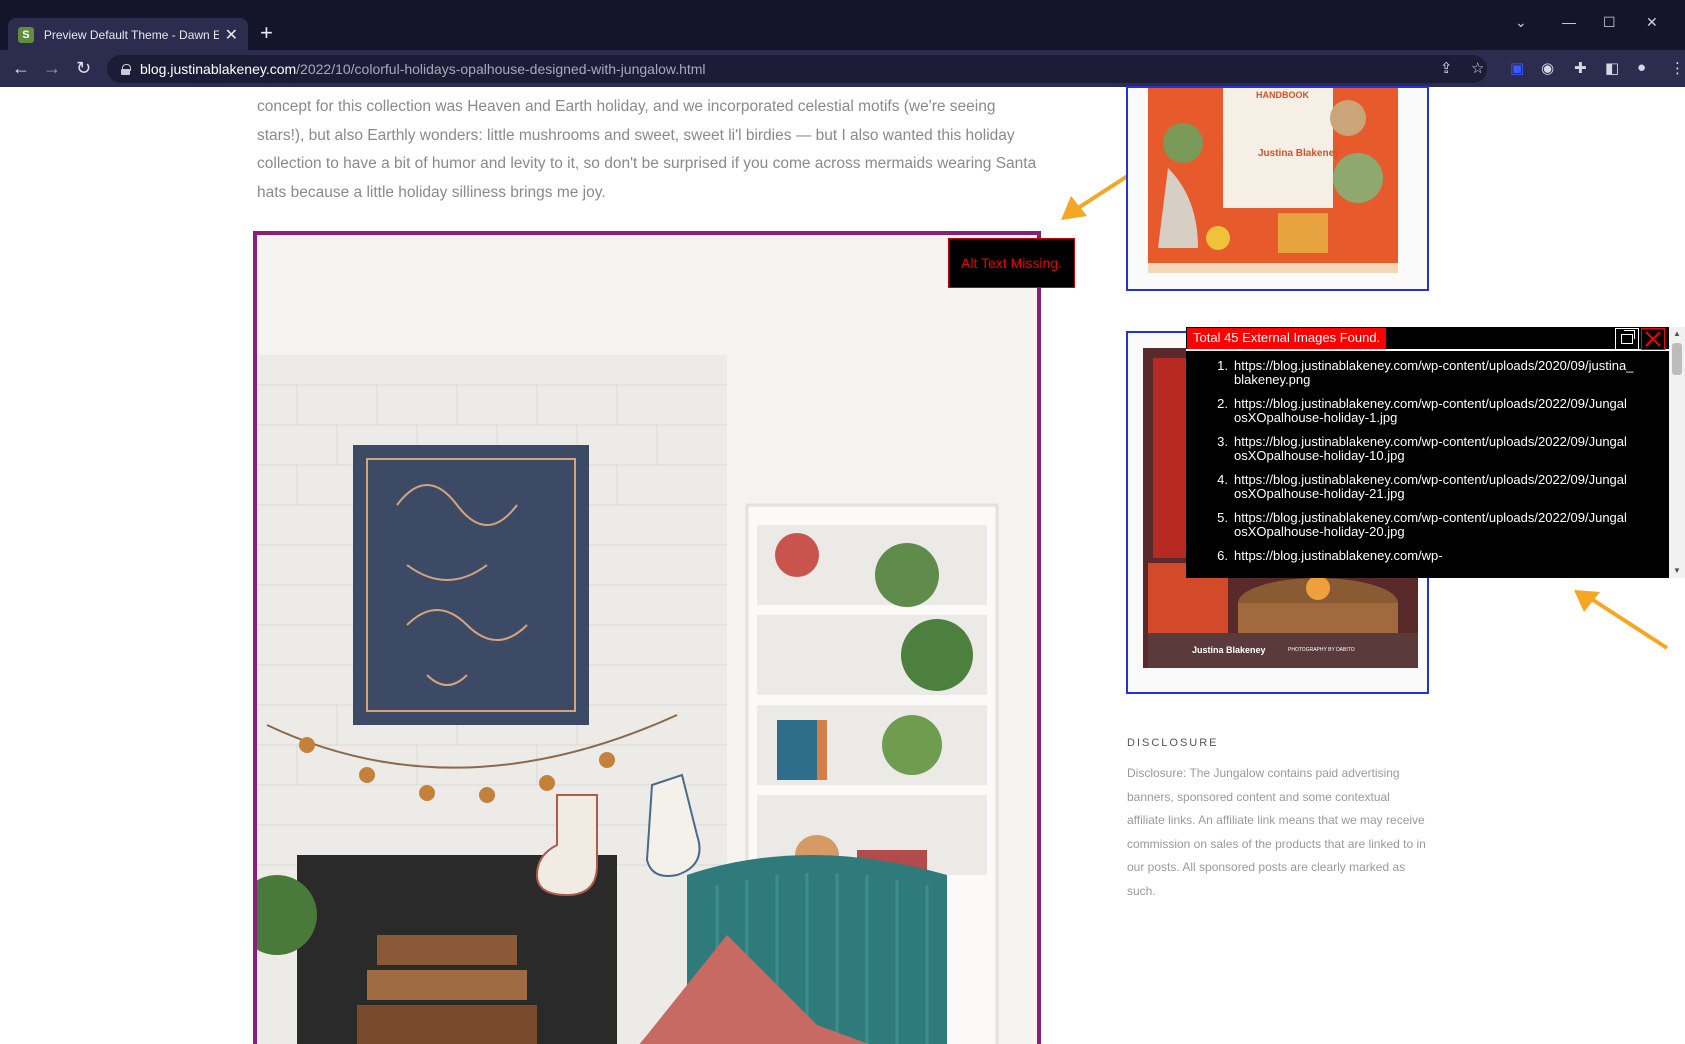 This screenshot has height=1044, width=1685. I want to click on share-icon: ⇪, so click(1446, 68).